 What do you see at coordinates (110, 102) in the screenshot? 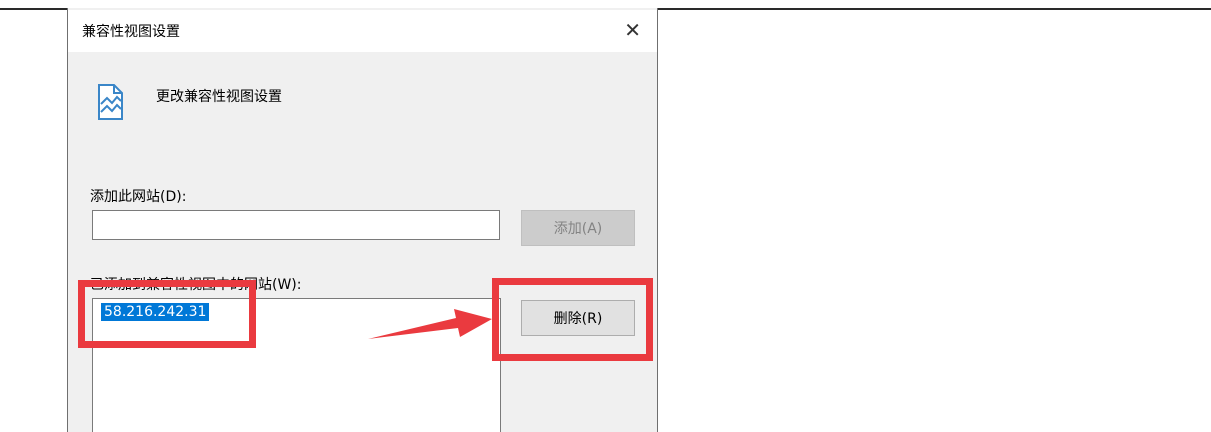
I see `compat-view-page-icon` at bounding box center [110, 102].